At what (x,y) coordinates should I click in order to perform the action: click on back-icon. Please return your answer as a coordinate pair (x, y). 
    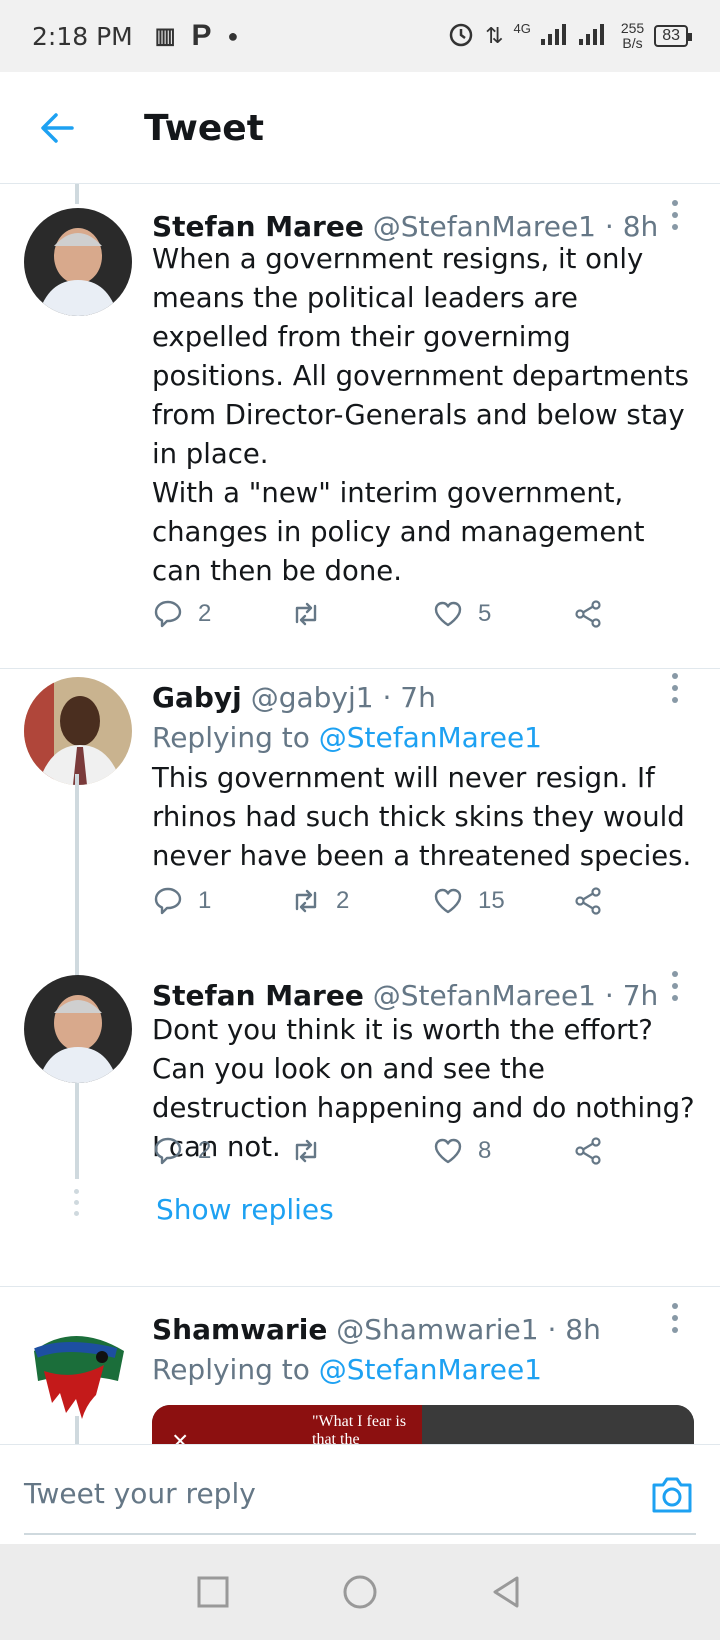
    Looking at the image, I should click on (507, 1592).